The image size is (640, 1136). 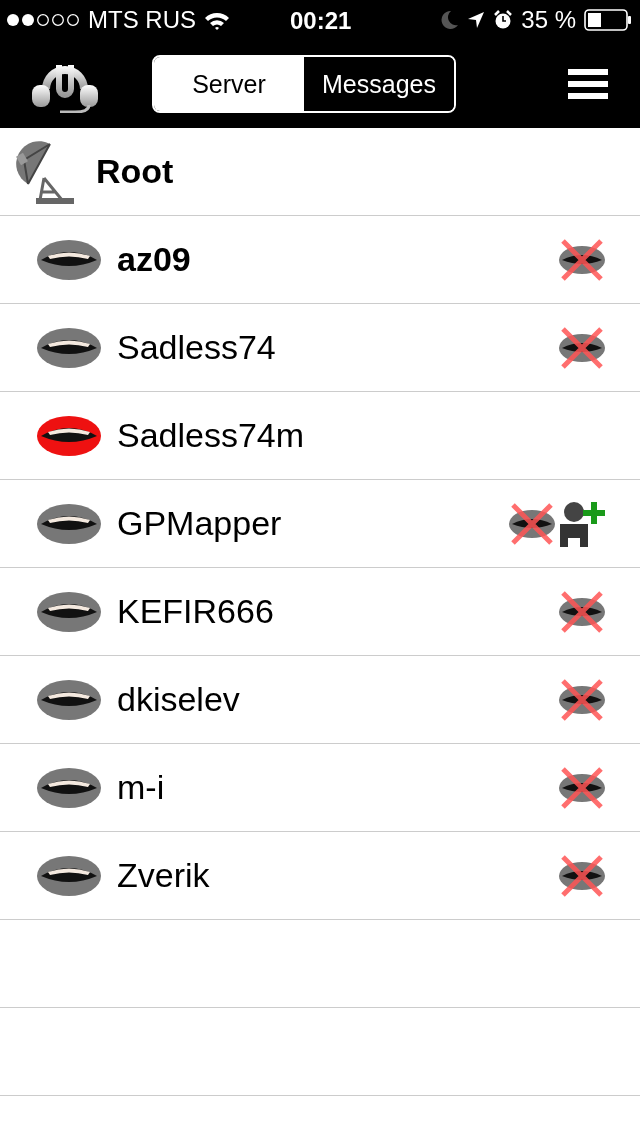 I want to click on user-name: Sadless74, so click(x=337, y=347).